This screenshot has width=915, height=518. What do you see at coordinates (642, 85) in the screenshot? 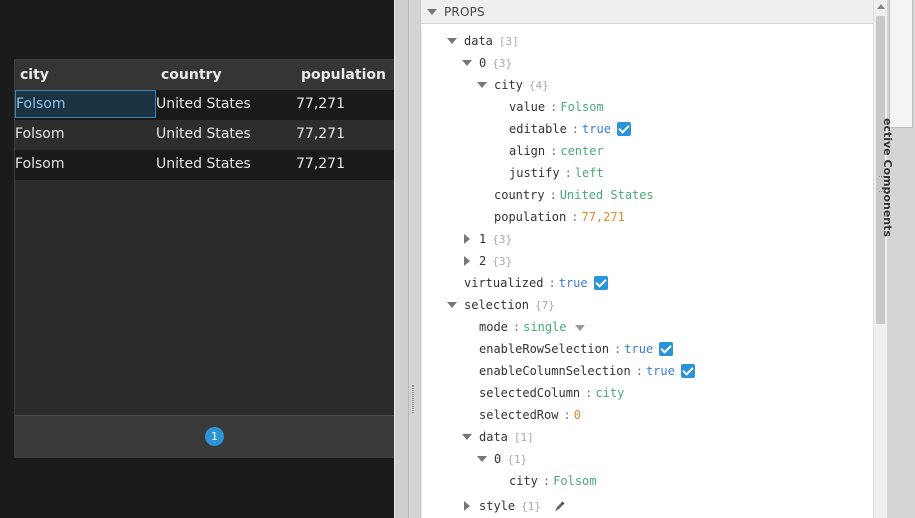
I see `tree-node-city: city {4}` at bounding box center [642, 85].